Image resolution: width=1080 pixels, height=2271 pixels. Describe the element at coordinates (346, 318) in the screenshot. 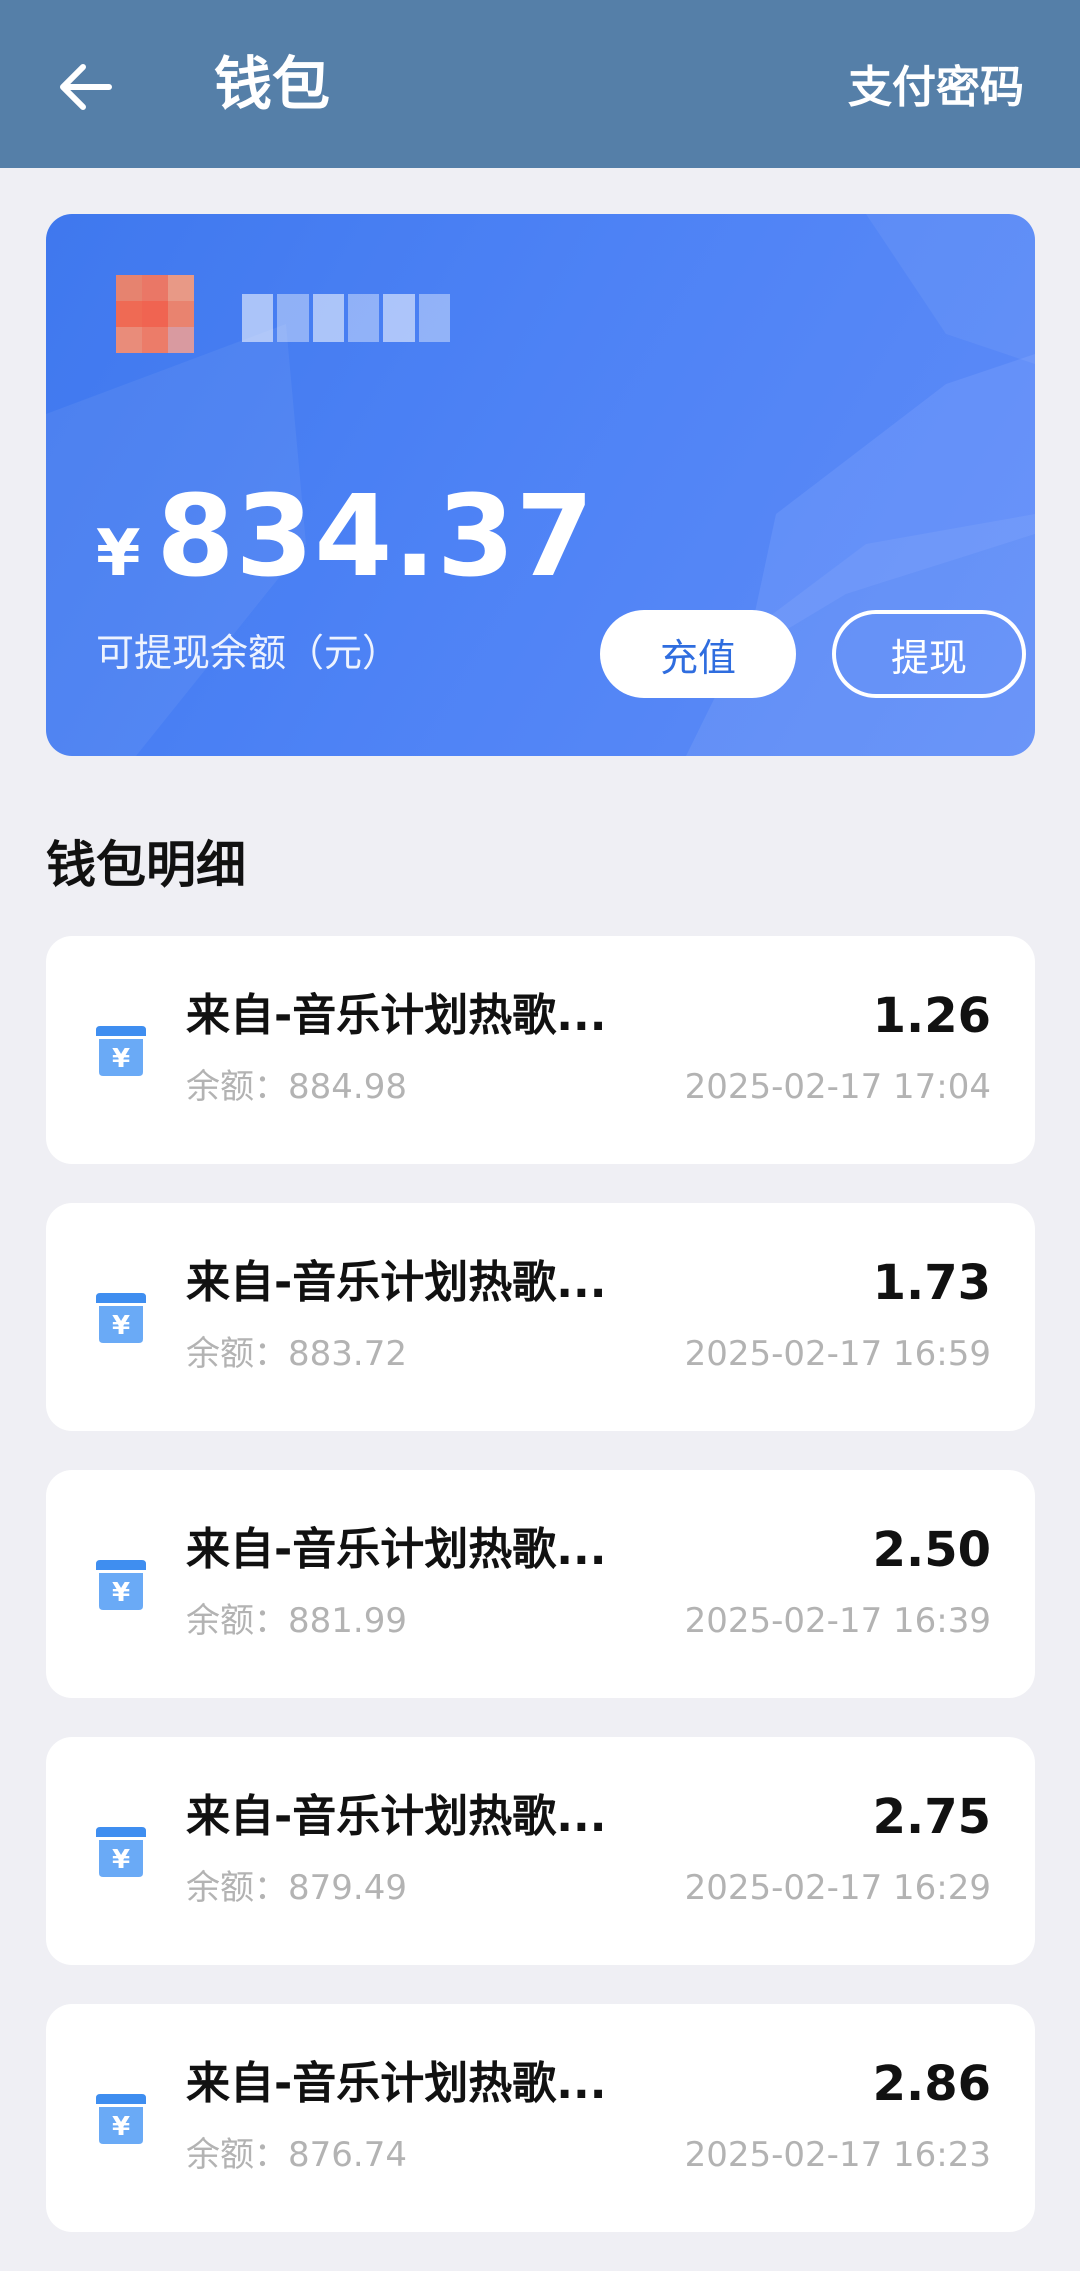

I see `blurred-username` at that location.